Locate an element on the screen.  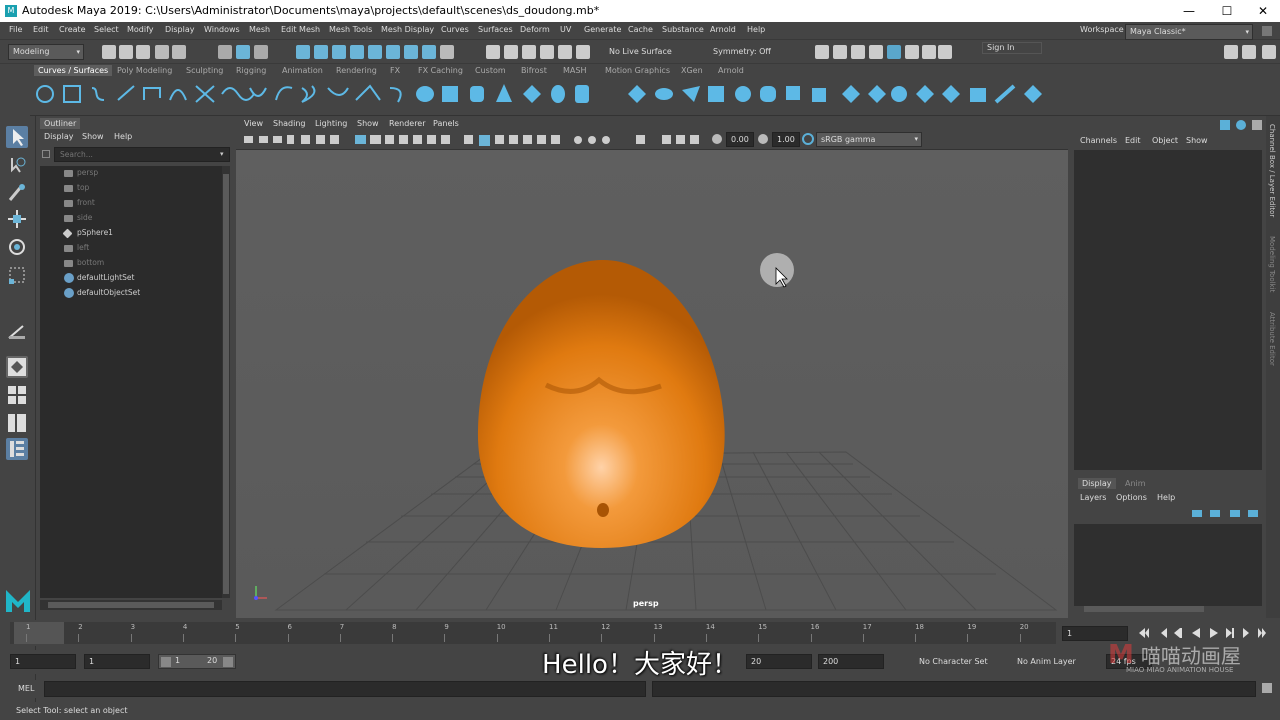
viewport-menu-panels: Panels is located at coordinates (446, 123).